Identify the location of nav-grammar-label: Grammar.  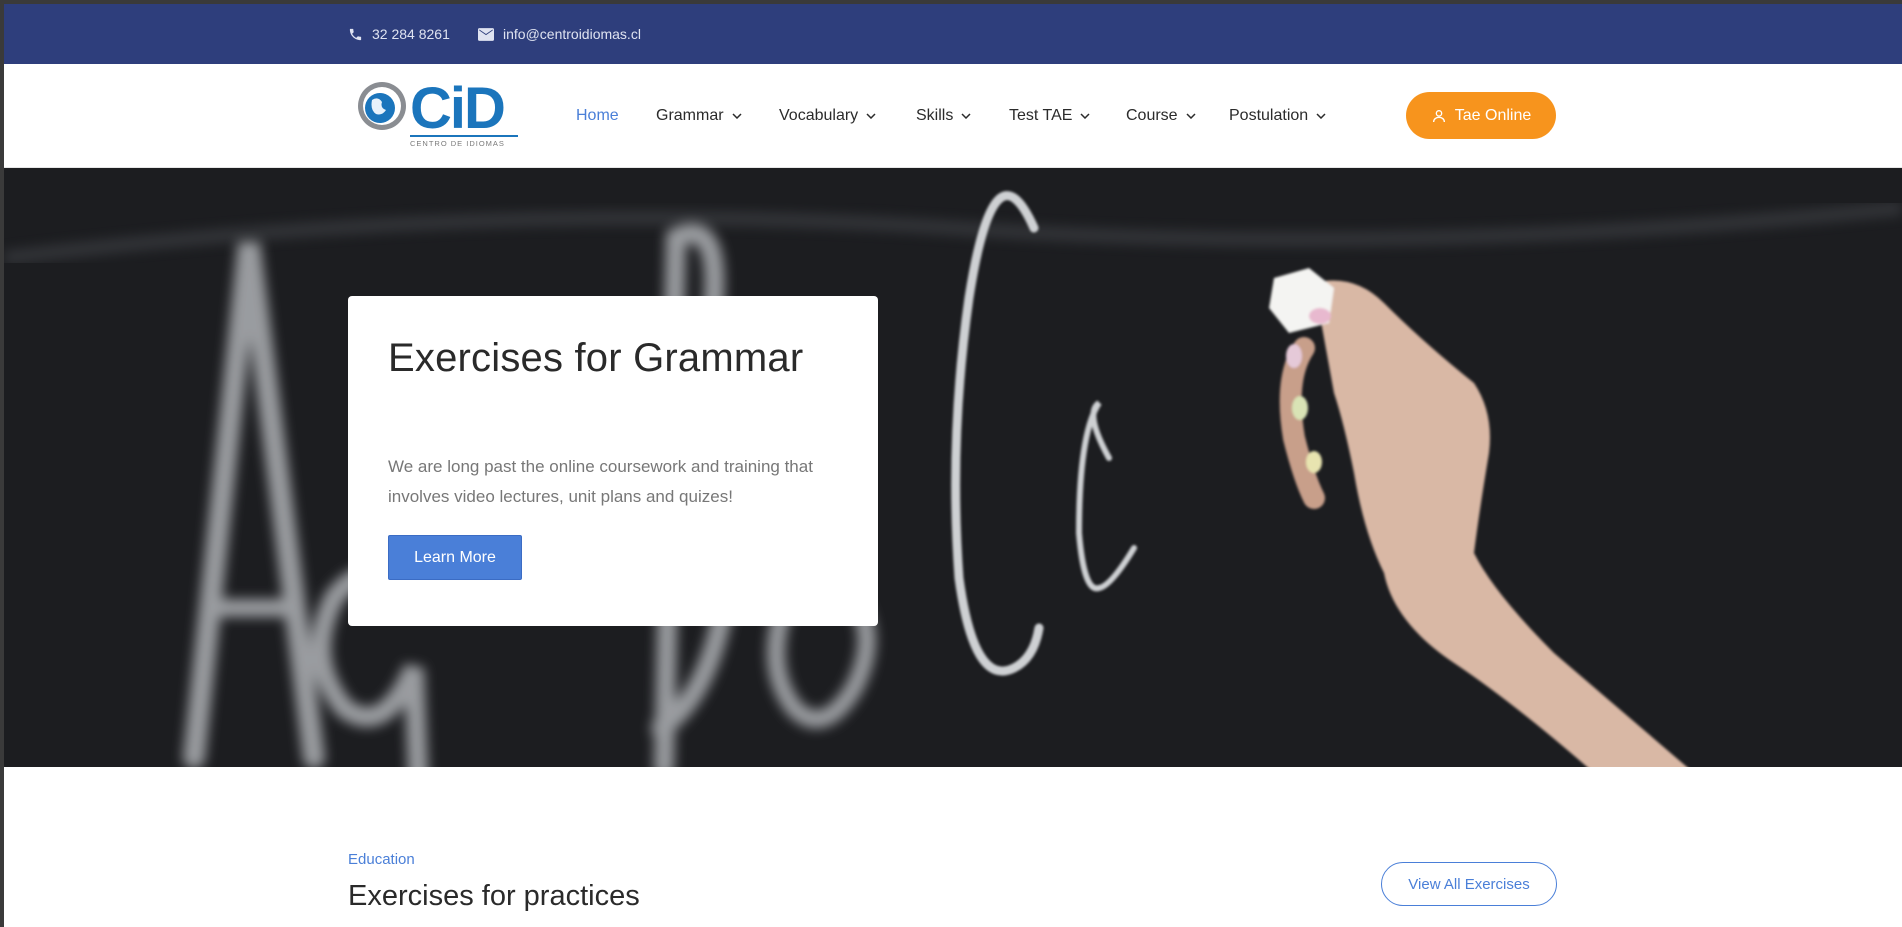
(690, 115).